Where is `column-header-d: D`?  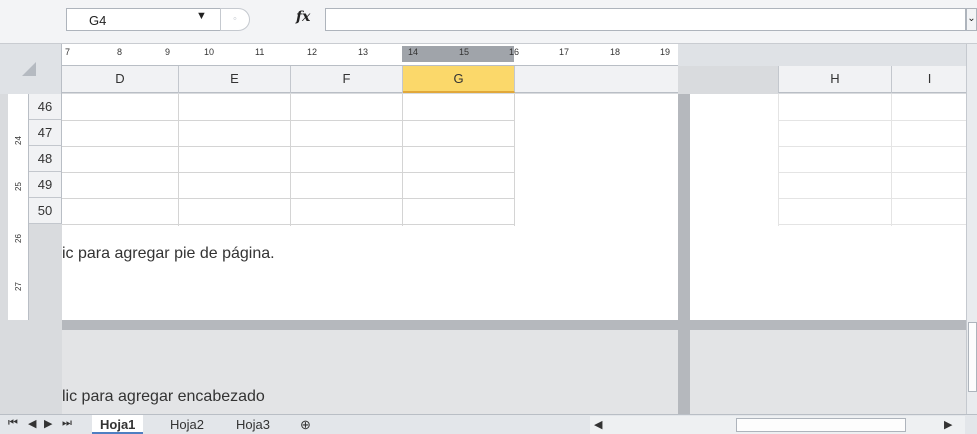
column-header-d: D is located at coordinates (120, 79).